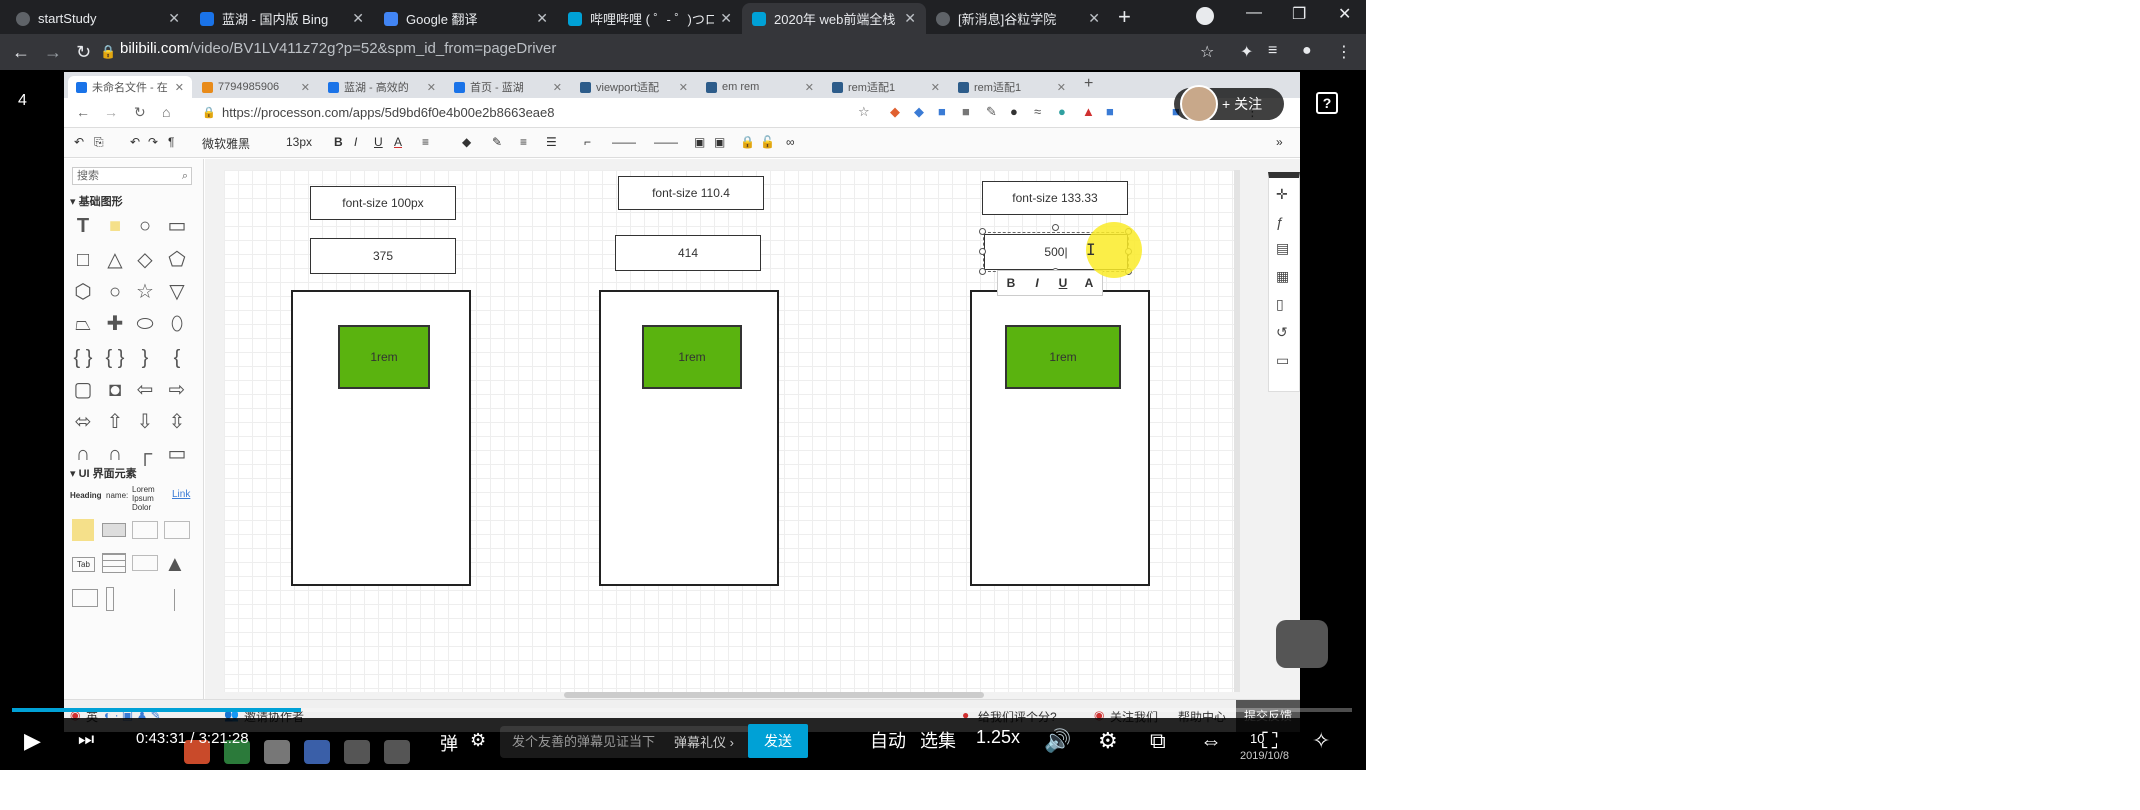 The height and width of the screenshot is (810, 2140). I want to click on bing-icon, so click(207, 18).